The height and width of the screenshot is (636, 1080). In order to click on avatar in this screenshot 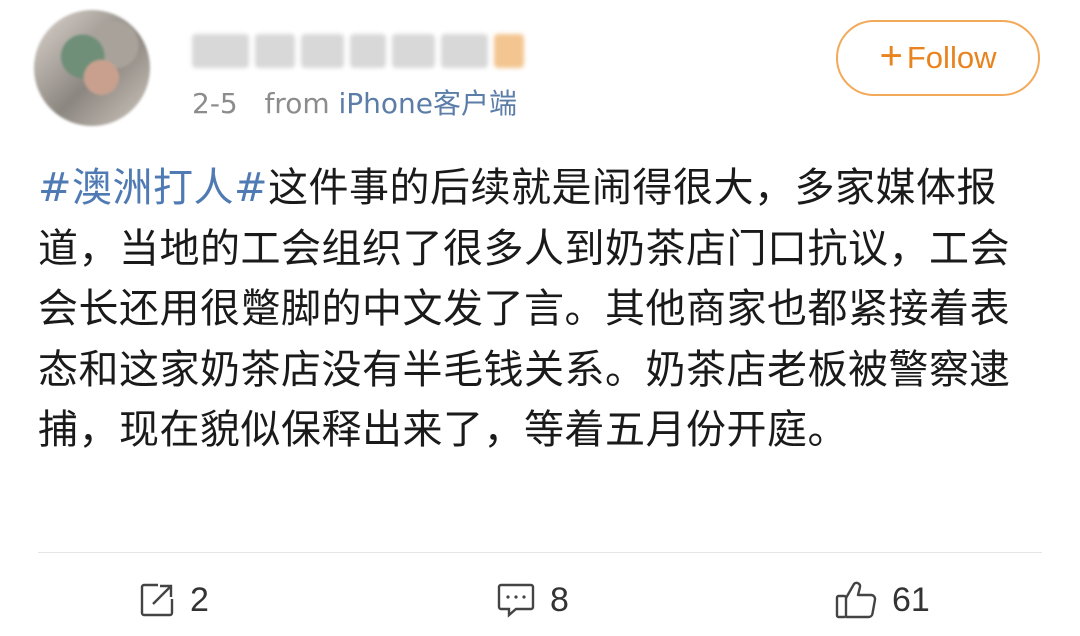, I will do `click(92, 68)`.